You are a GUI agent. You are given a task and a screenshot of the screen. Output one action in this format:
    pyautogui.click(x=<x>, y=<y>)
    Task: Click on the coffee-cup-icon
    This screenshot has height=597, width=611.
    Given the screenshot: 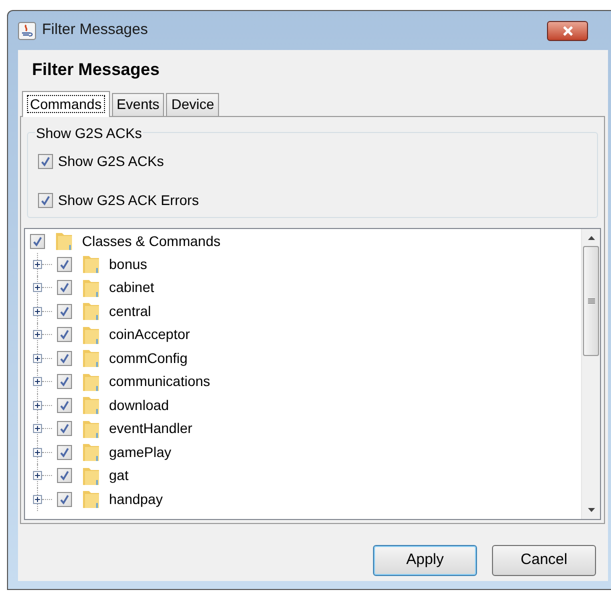 What is the action you would take?
    pyautogui.click(x=27, y=31)
    